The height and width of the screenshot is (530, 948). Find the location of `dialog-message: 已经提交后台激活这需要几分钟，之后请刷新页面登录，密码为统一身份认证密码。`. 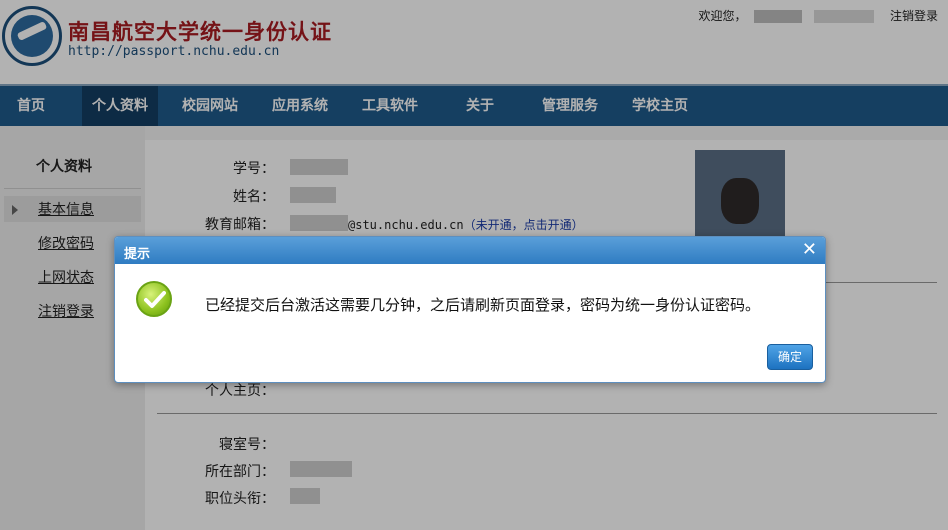

dialog-message: 已经提交后台激活这需要几分钟，之后请刷新页面登录，密码为统一身份认证密码。 is located at coordinates (483, 305).